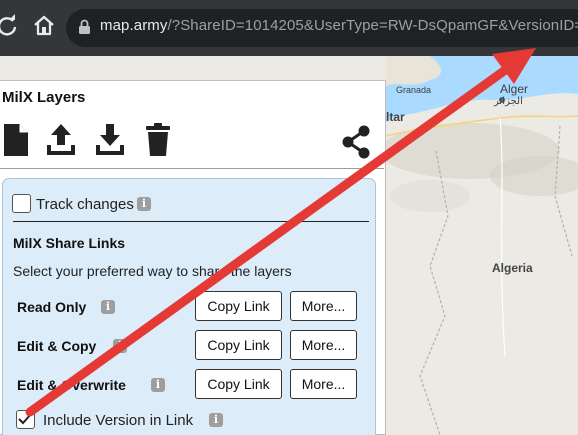 The image size is (578, 435). I want to click on track-changes-checkbox, so click(21, 203).